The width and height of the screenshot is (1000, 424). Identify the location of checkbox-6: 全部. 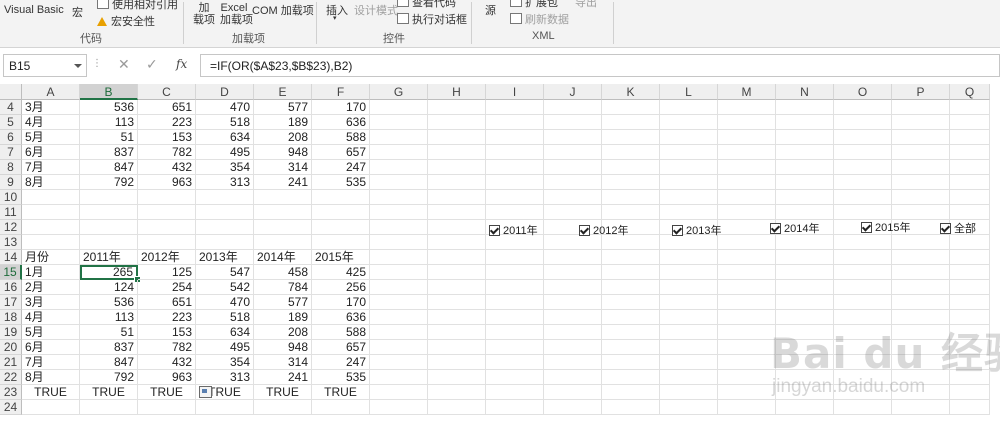
(958, 228).